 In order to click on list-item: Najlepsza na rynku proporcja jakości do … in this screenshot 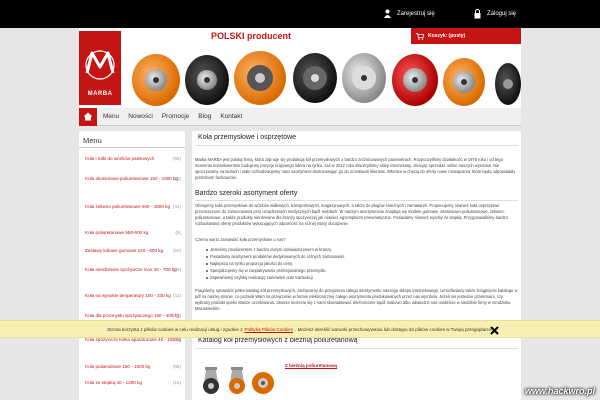, I will do `click(275, 263)`.